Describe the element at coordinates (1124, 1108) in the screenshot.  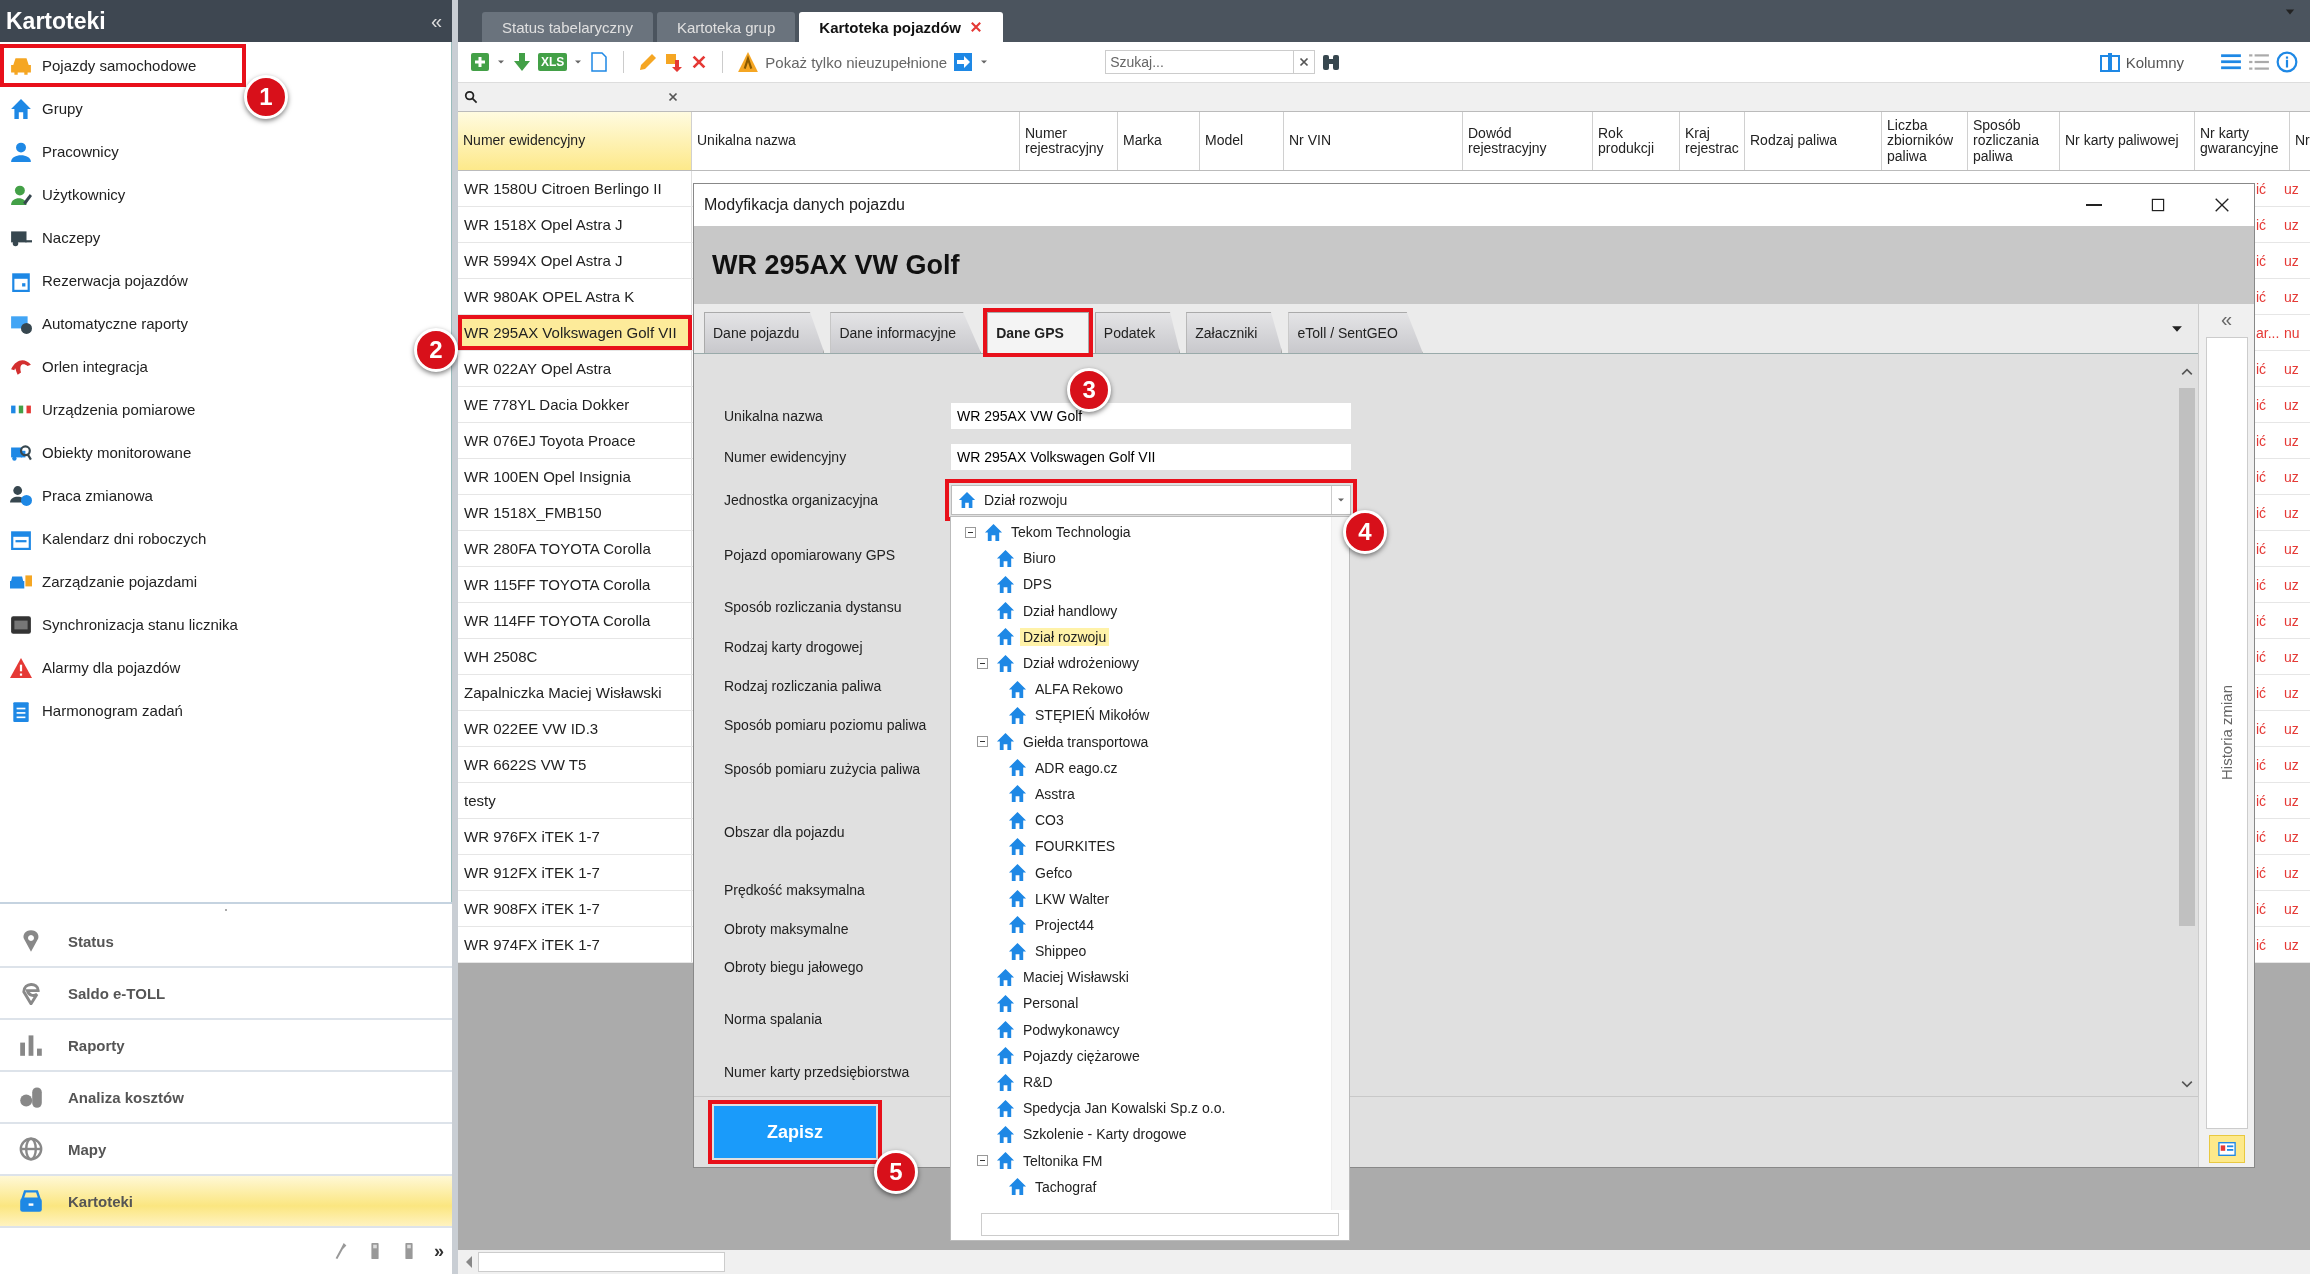
I see `tree-item: Spedycja Jan Kowalski Sp.z o.o.` at that location.